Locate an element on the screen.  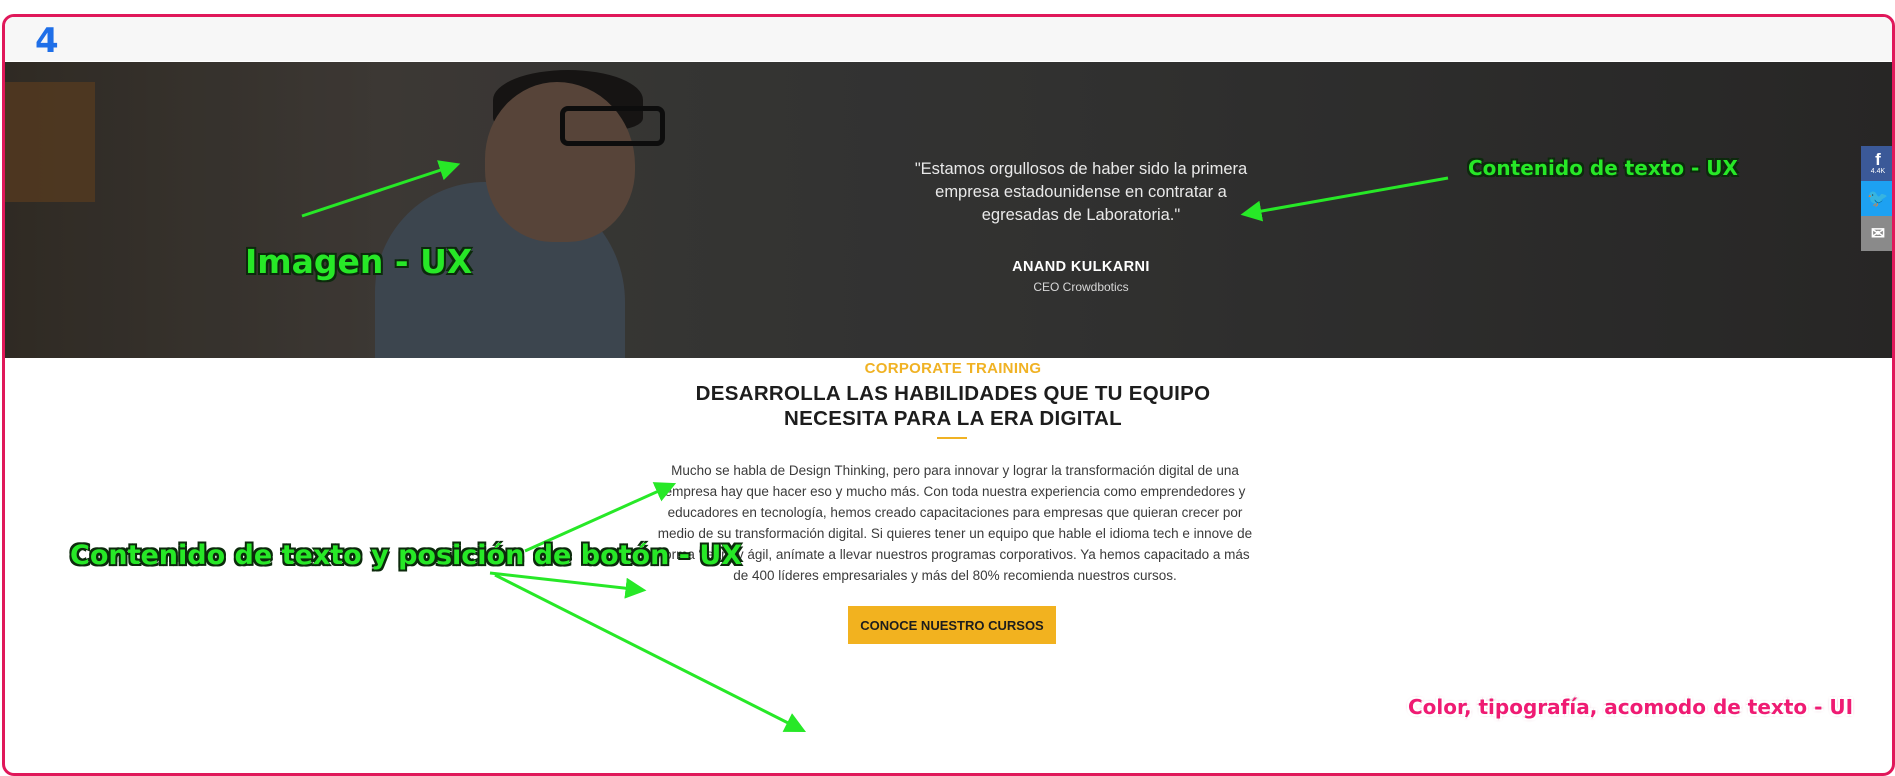
facebook-share-button: f 4.4K is located at coordinates (1876, 163).